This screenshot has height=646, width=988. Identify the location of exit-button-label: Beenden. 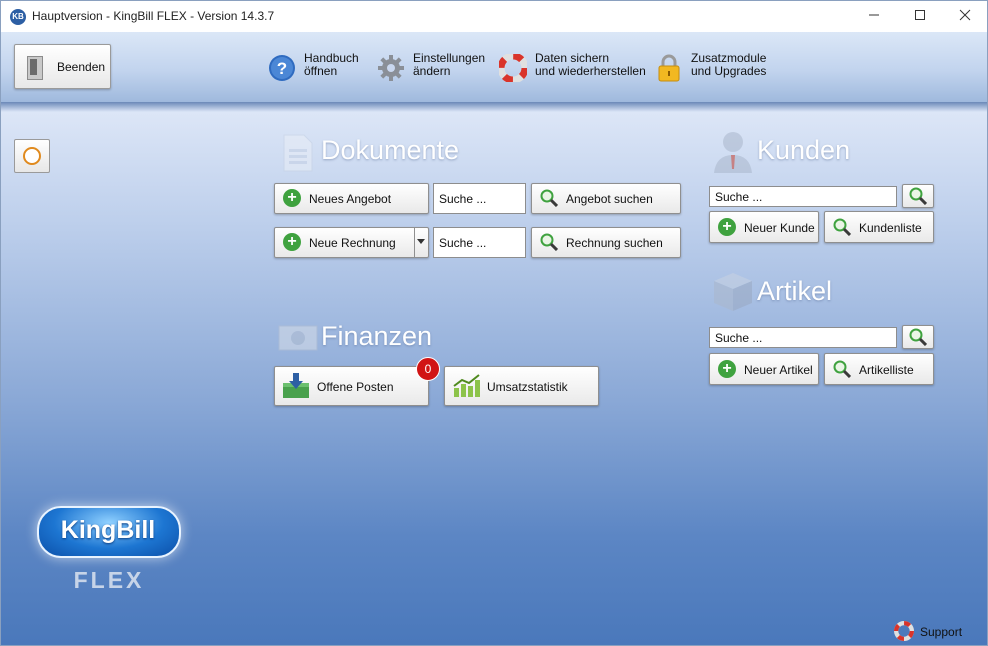
(81, 67).